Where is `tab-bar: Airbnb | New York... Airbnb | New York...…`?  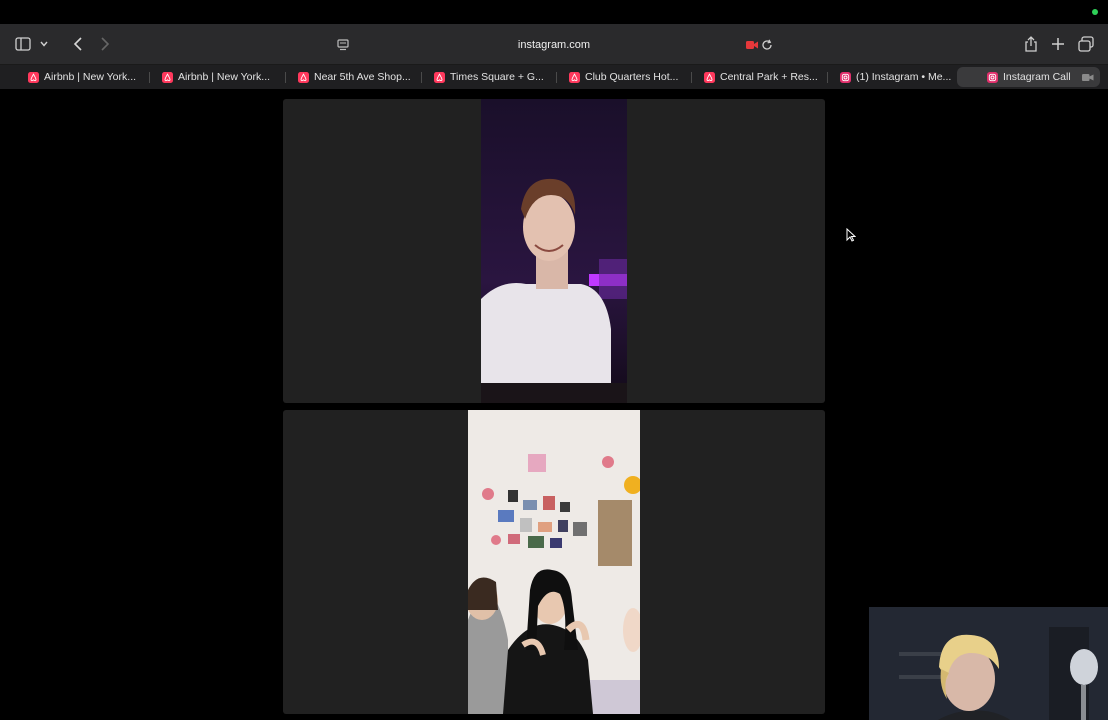 tab-bar: Airbnb | New York... Airbnb | New York...… is located at coordinates (554, 77).